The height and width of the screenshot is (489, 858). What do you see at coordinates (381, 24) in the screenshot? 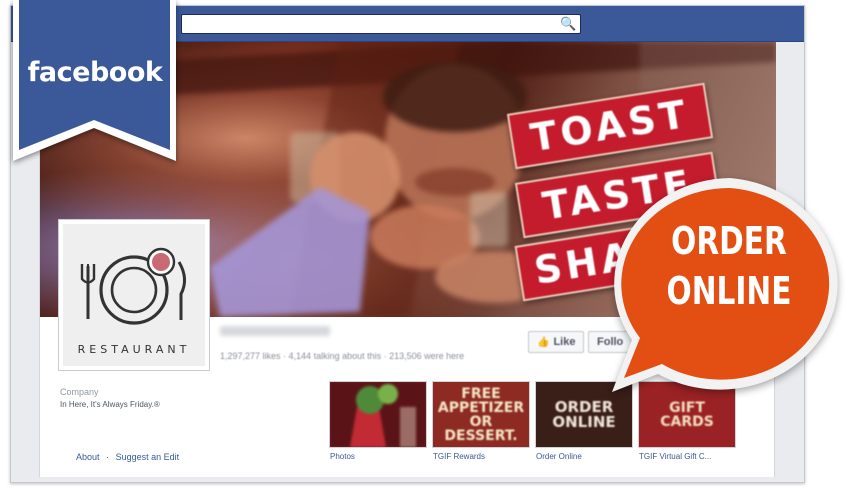
I see `search-input: 🔍` at bounding box center [381, 24].